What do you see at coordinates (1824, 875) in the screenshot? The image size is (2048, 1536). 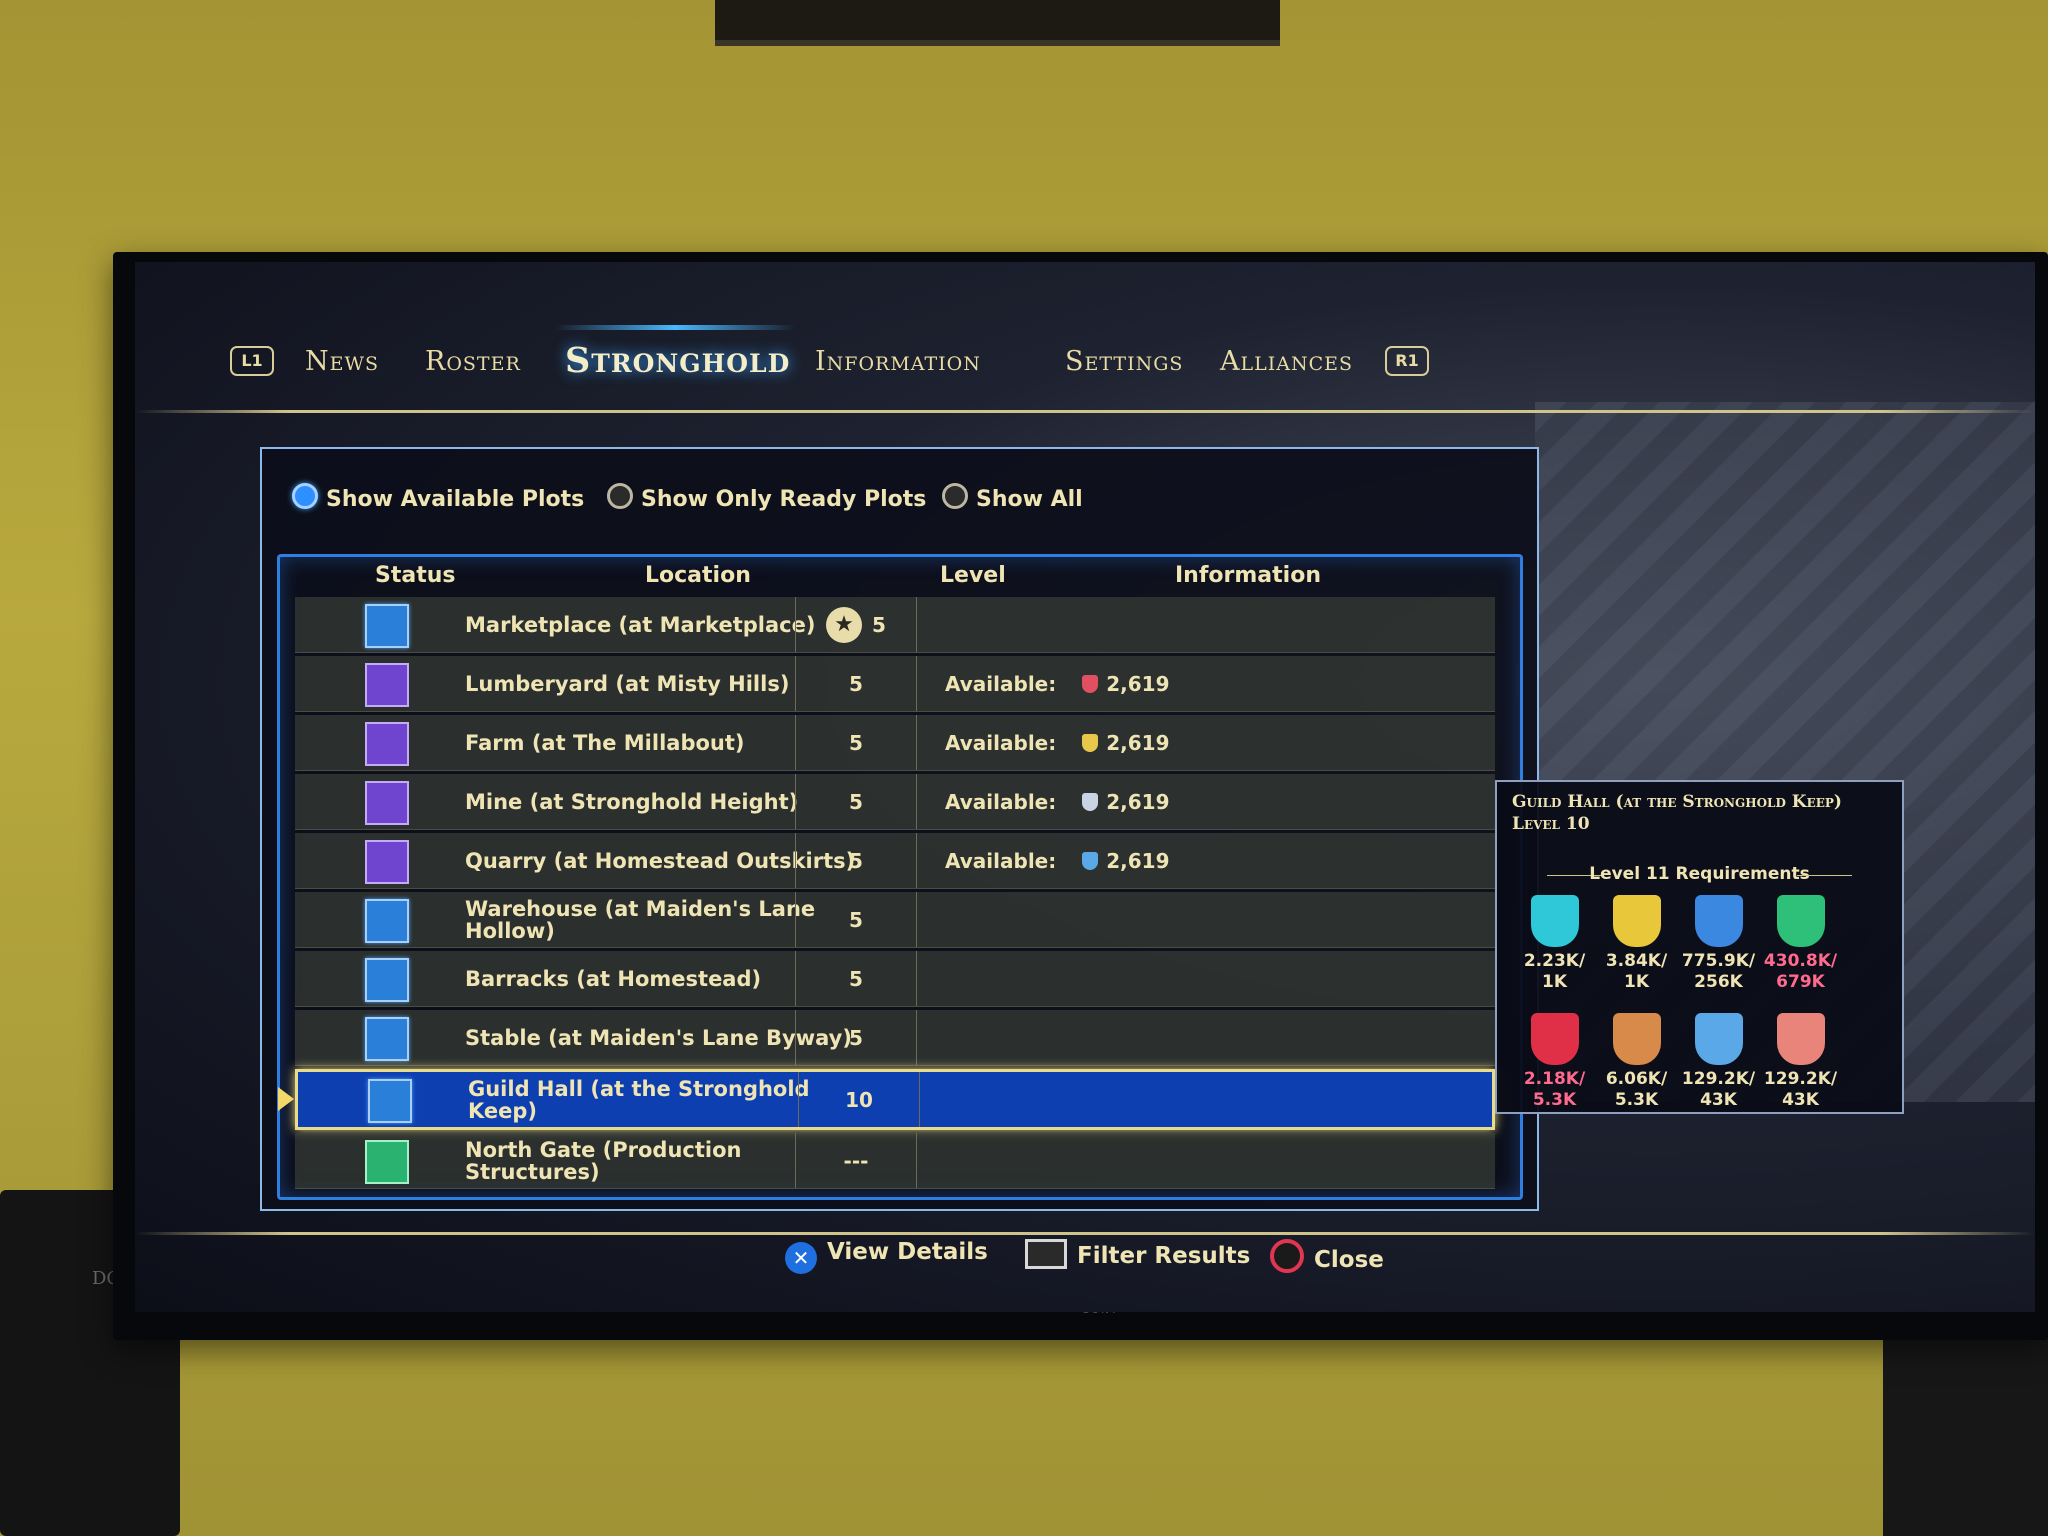 I see `divider-line` at bounding box center [1824, 875].